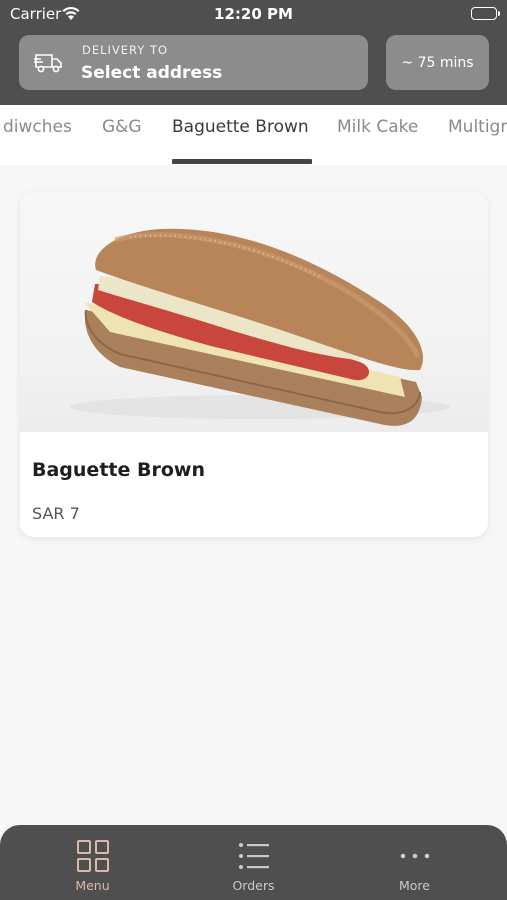 This screenshot has height=900, width=507. What do you see at coordinates (414, 862) in the screenshot?
I see `nav-more: More` at bounding box center [414, 862].